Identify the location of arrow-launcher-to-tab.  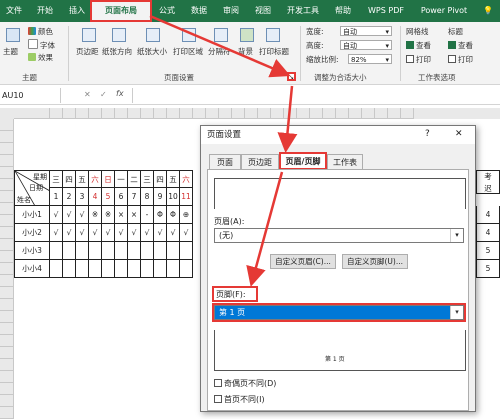
(287, 119).